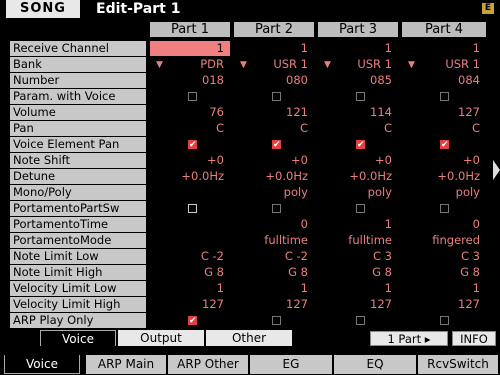 This screenshot has height=375, width=500. I want to click on volume-part4: 127, so click(444, 112).